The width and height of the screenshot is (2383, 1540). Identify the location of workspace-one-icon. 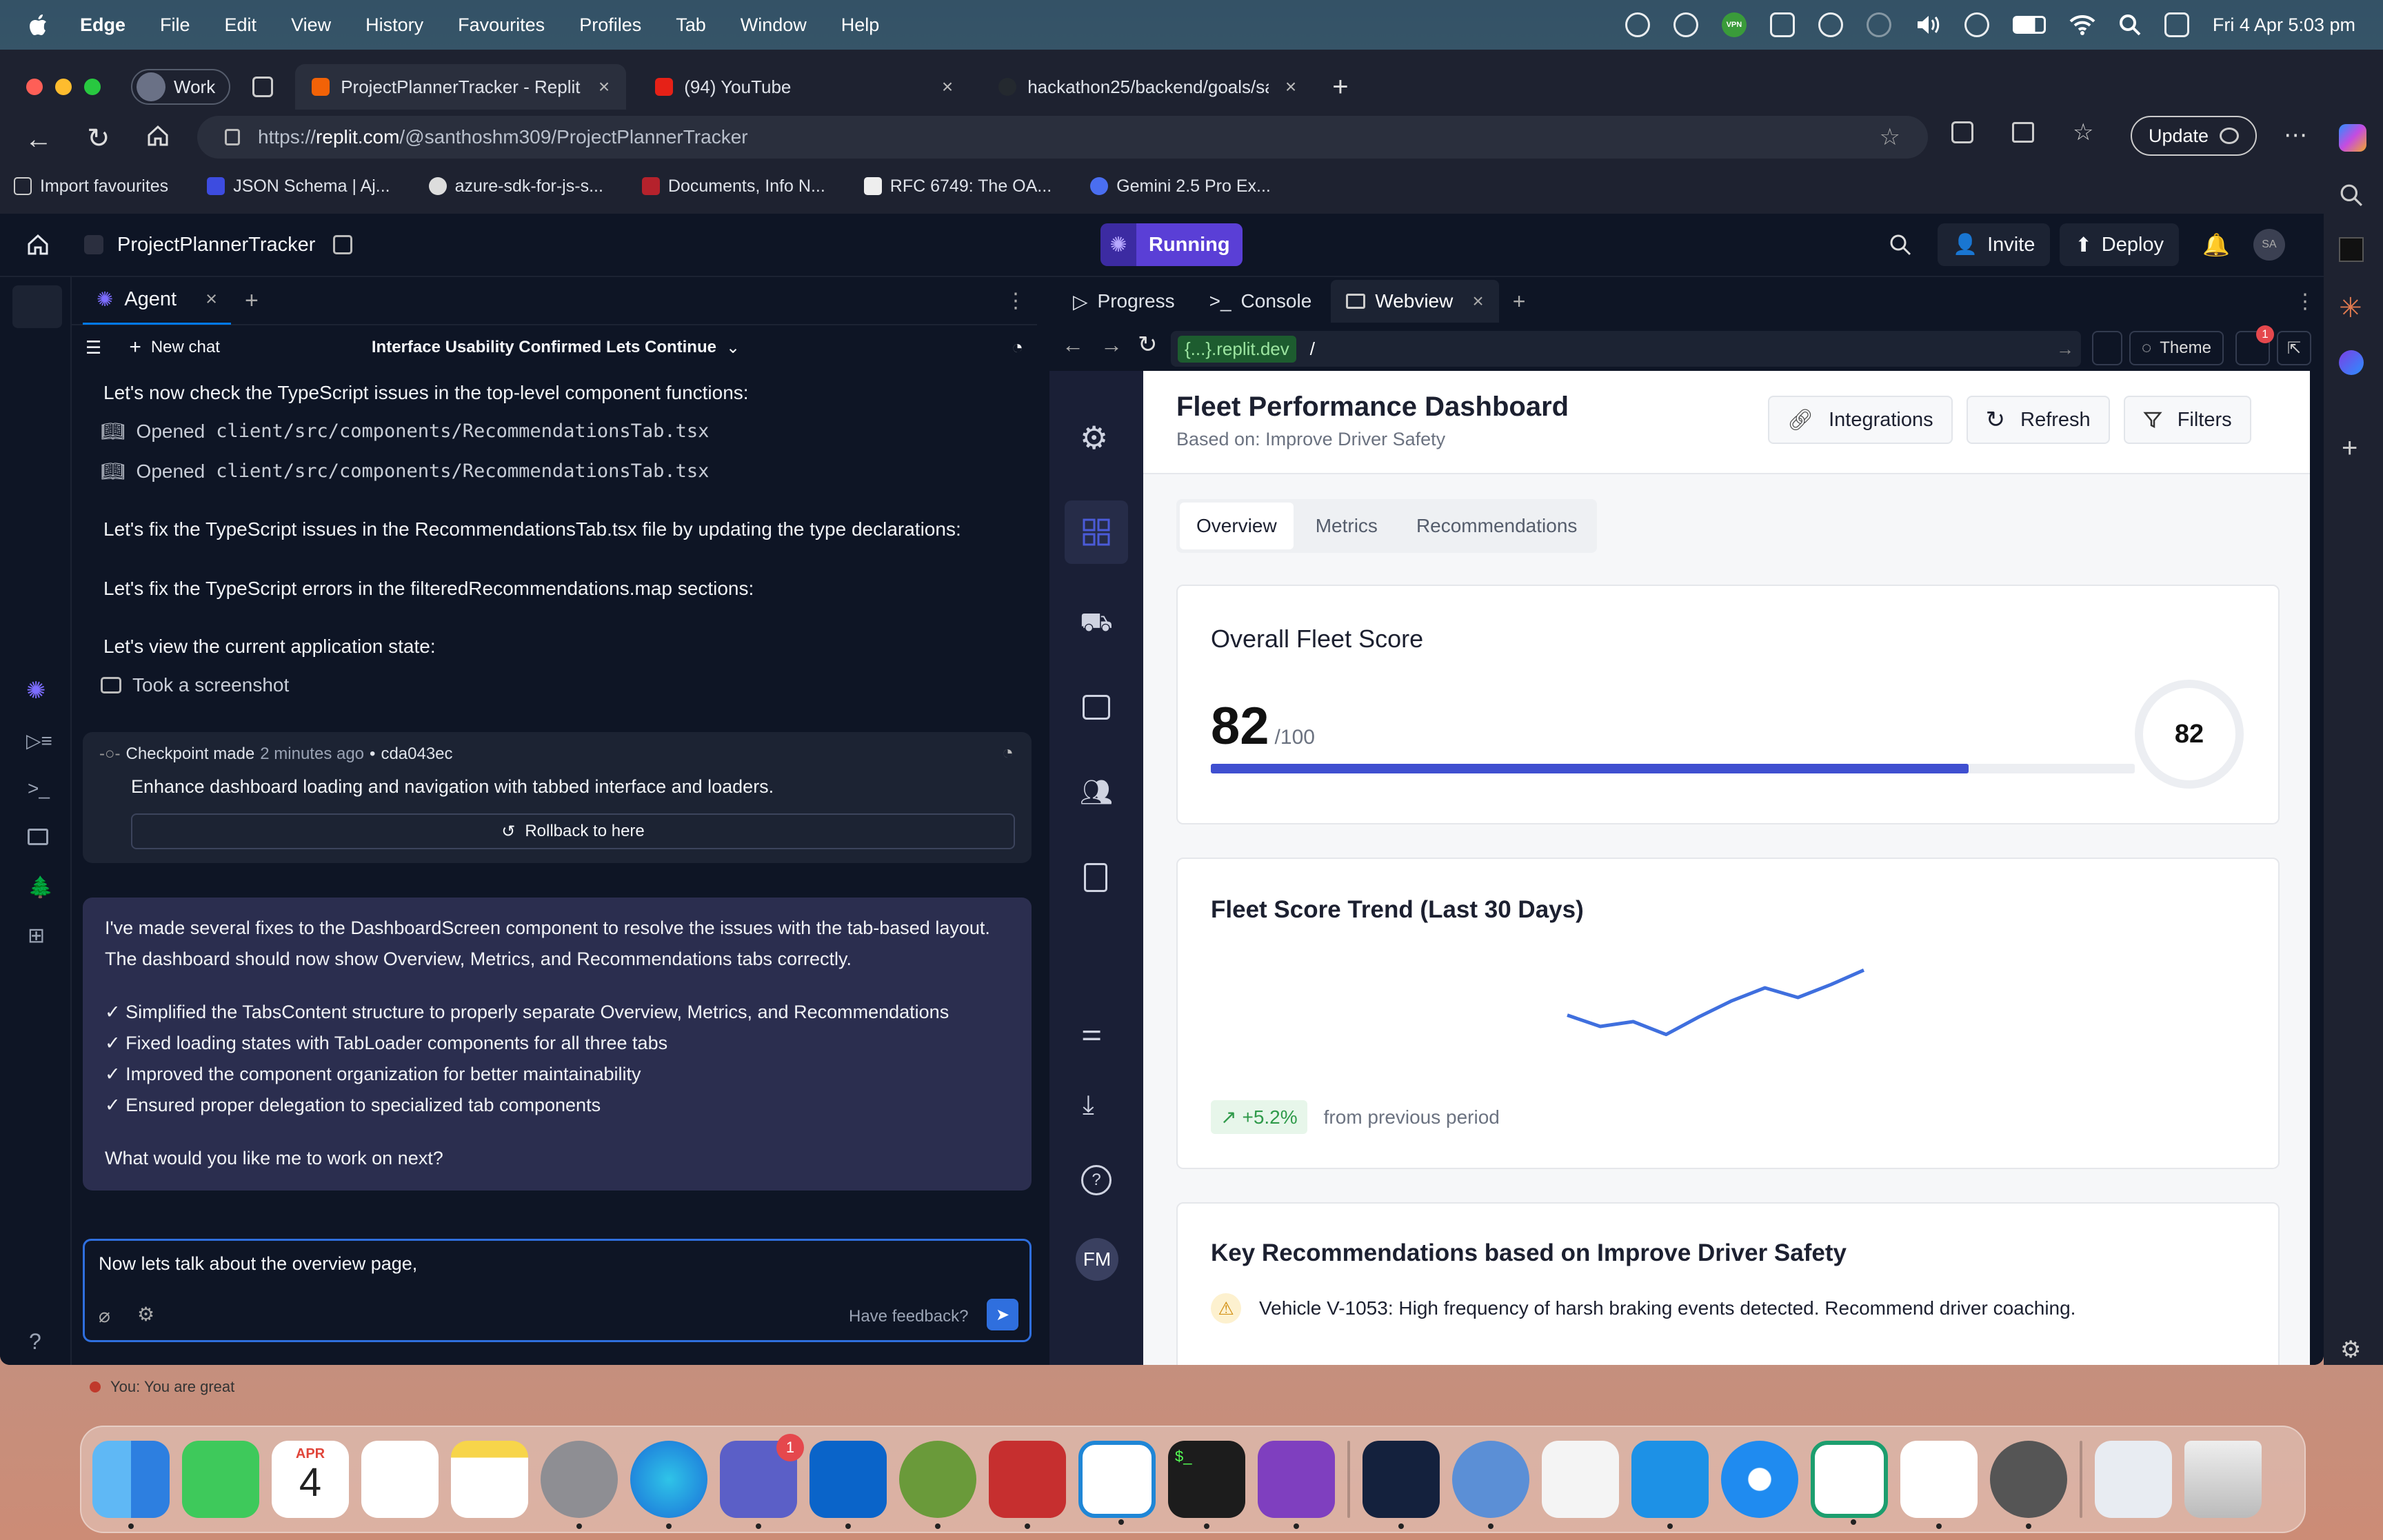
(1401, 1485).